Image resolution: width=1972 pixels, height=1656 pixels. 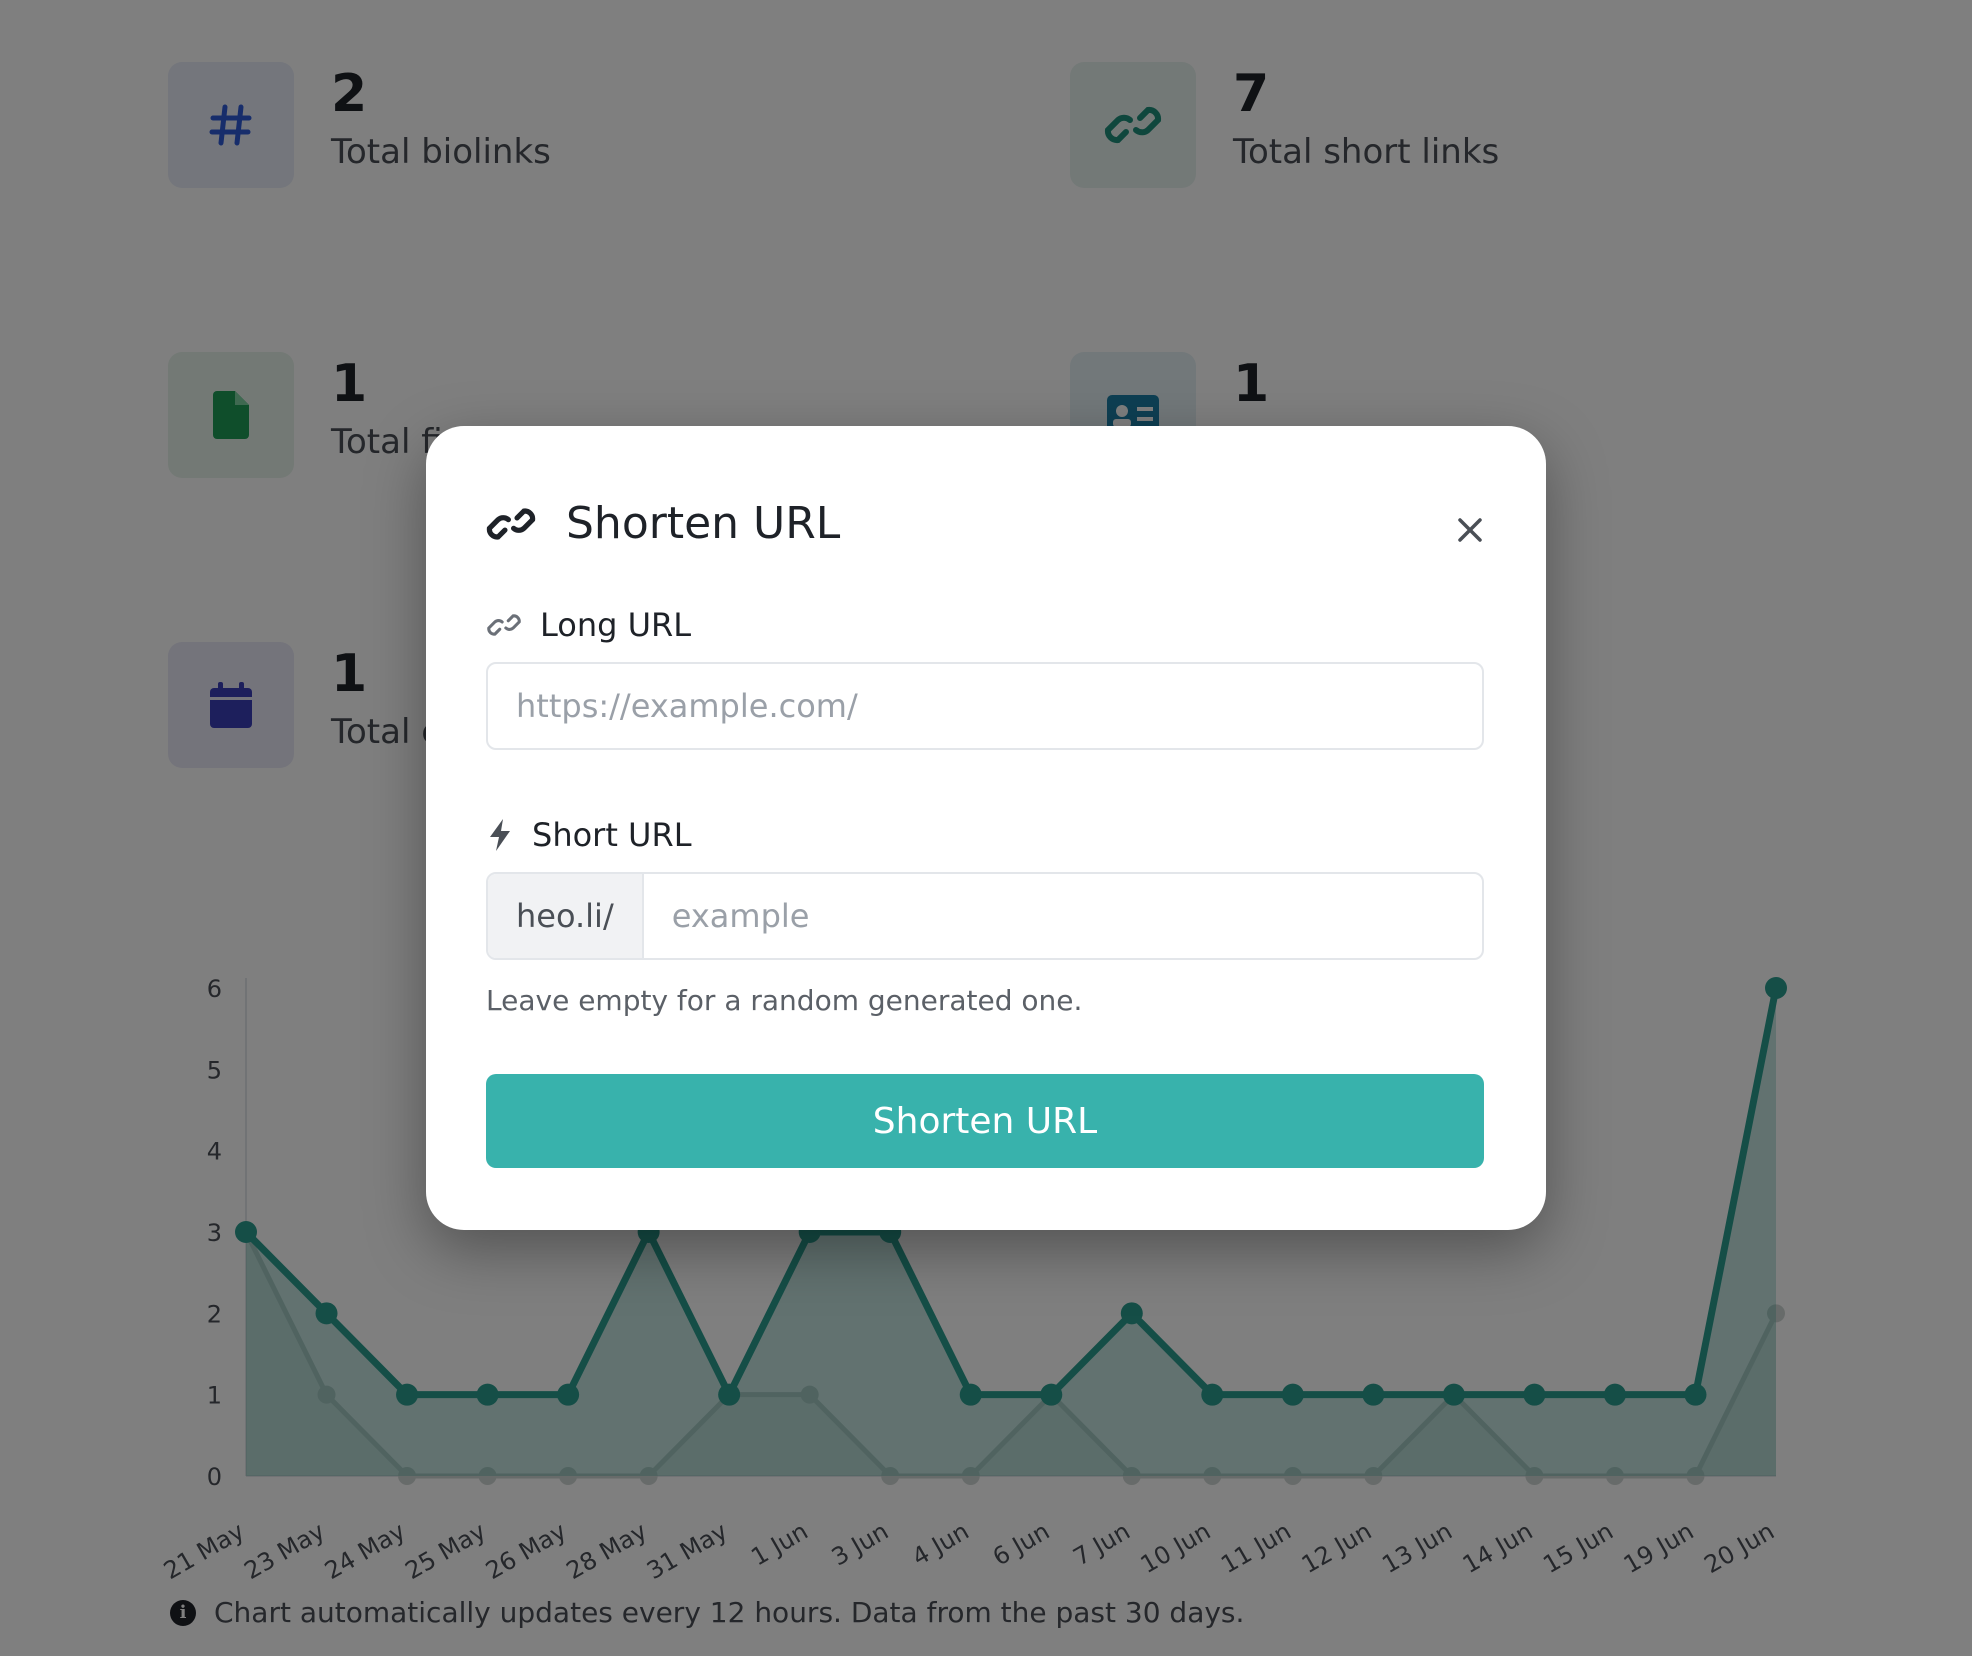 What do you see at coordinates (985, 1121) in the screenshot?
I see `shorten-url-button: Shorten URL` at bounding box center [985, 1121].